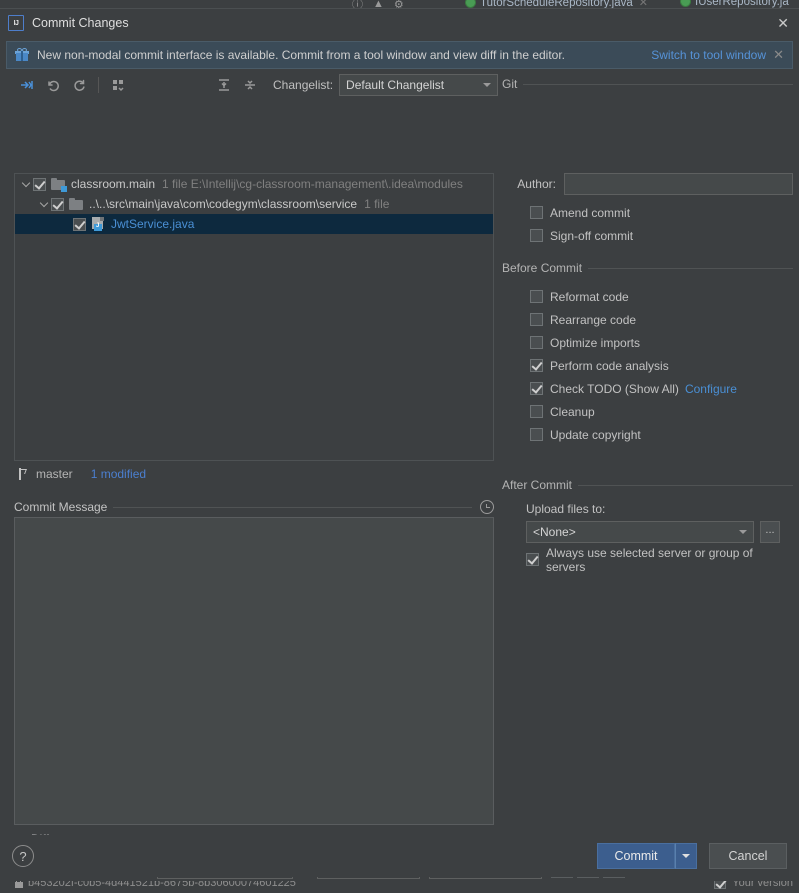 The height and width of the screenshot is (893, 799). Describe the element at coordinates (487, 507) in the screenshot. I see `clock-icon` at that location.